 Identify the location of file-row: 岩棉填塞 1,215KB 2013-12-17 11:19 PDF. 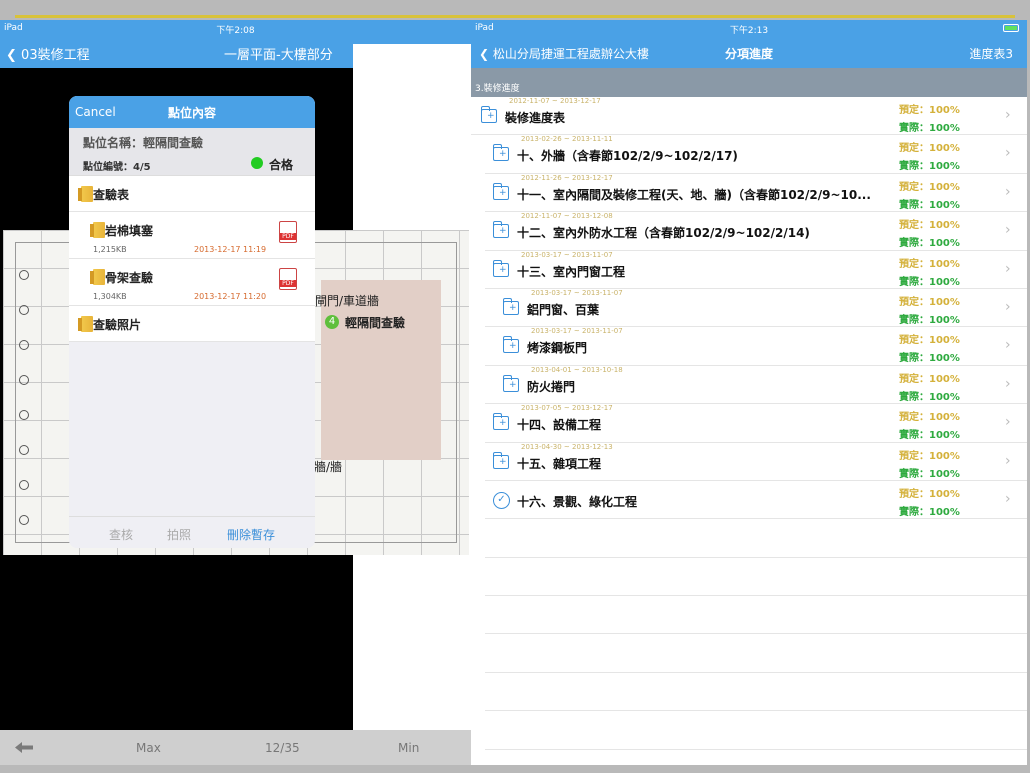
(192, 235).